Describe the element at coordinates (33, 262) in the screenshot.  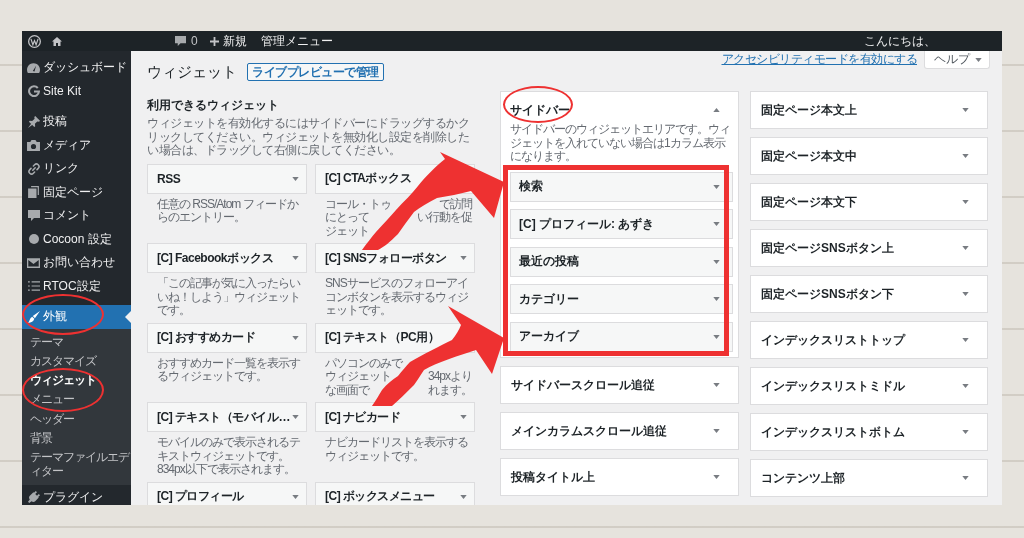
I see `mail-icon` at that location.